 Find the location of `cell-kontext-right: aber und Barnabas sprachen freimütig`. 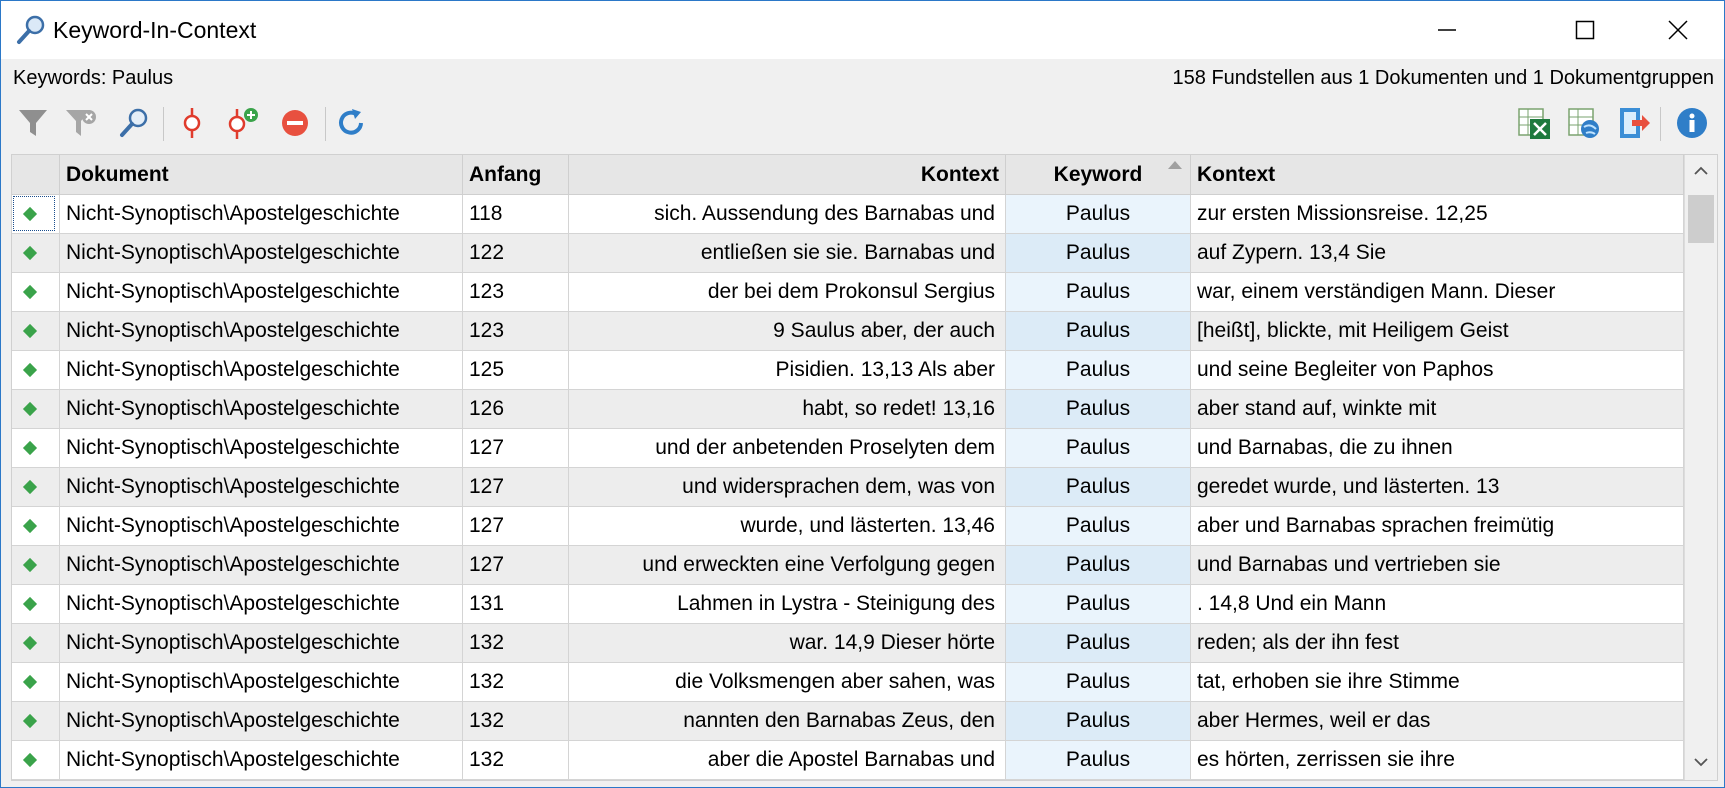

cell-kontext-right: aber und Barnabas sprachen freimütig is located at coordinates (1437, 526).